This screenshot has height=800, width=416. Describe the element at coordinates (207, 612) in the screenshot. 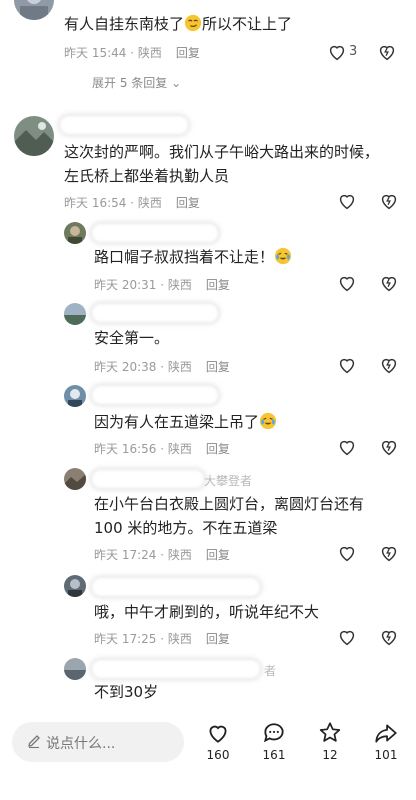

I see `comment-text: 哦，中午才刷到的，听说年纪不大` at that location.